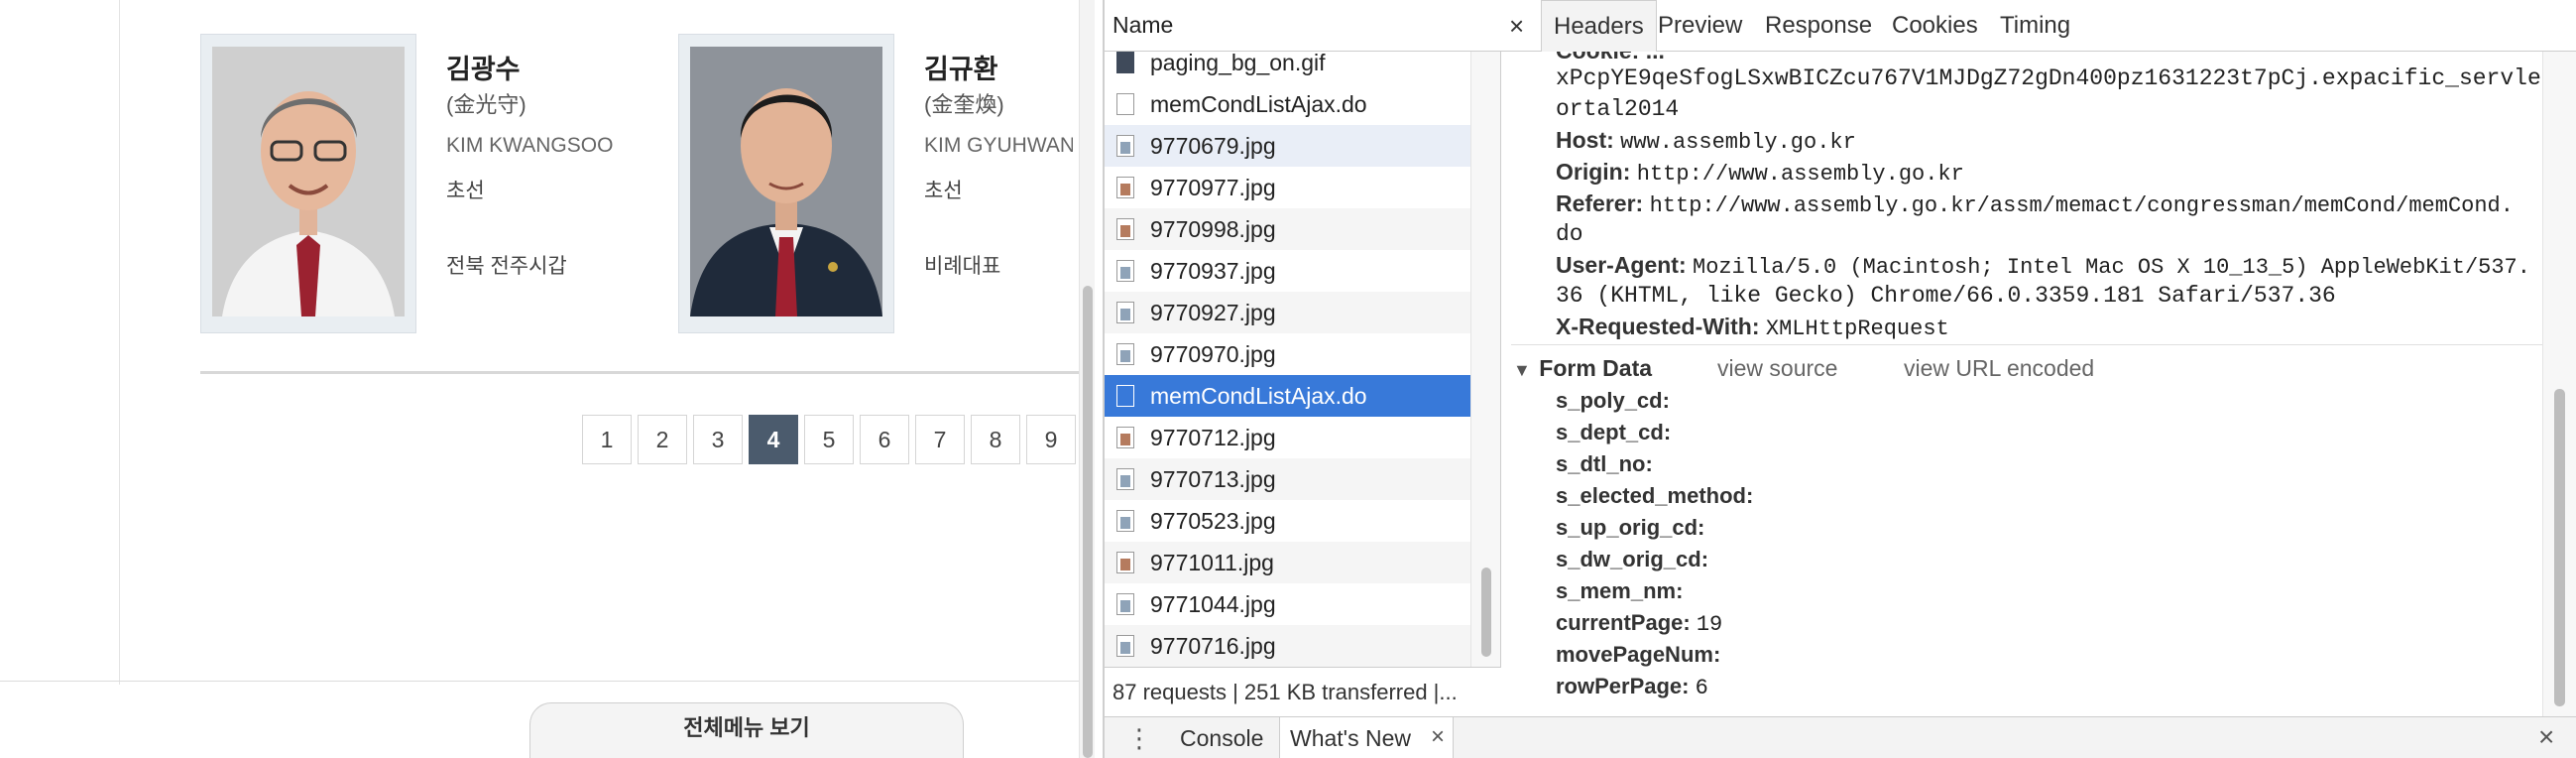 The image size is (2576, 758). What do you see at coordinates (996, 439) in the screenshot?
I see `page-button-8: 8` at bounding box center [996, 439].